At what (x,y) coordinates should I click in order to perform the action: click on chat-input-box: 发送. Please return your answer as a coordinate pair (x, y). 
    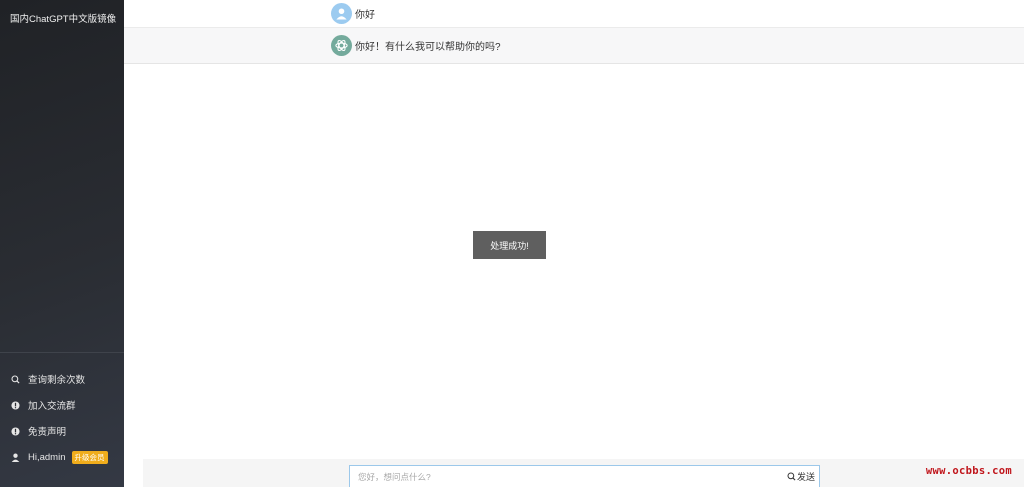
    Looking at the image, I should click on (584, 476).